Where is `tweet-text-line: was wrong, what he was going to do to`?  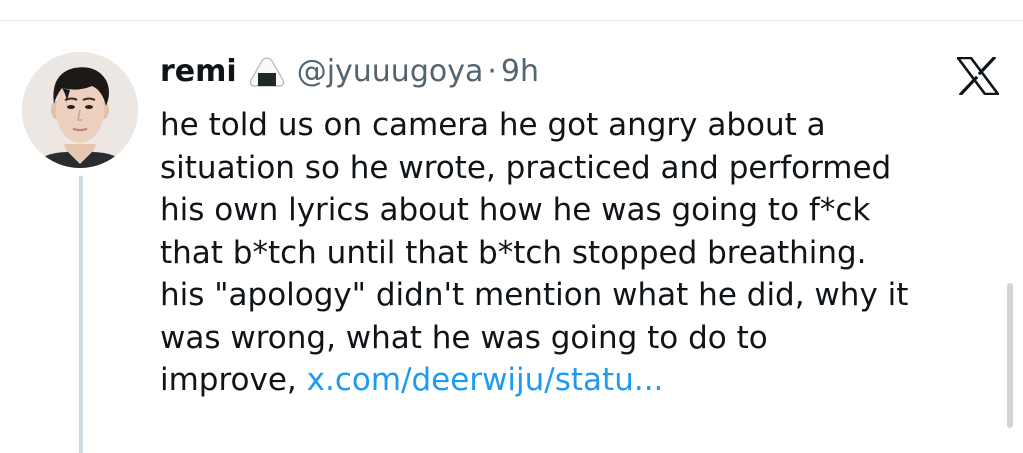
tweet-text-line: was wrong, what he was going to do to is located at coordinates (464, 337).